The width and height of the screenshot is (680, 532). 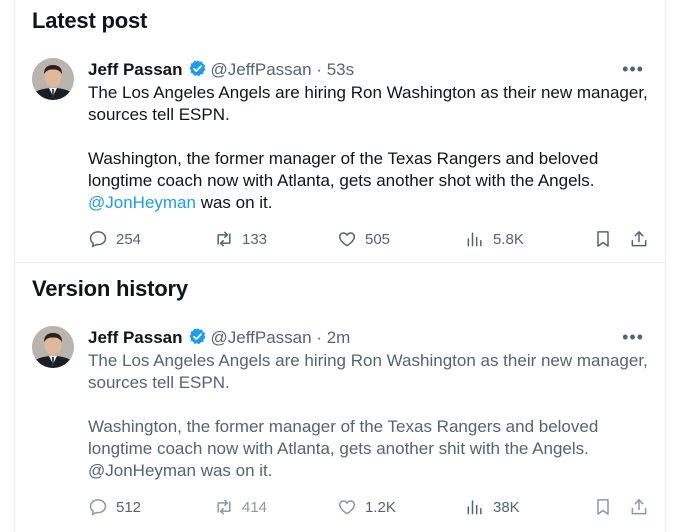 I want to click on tweet-header: Jeff Passan @JeffPassan · 53s, so click(x=221, y=71).